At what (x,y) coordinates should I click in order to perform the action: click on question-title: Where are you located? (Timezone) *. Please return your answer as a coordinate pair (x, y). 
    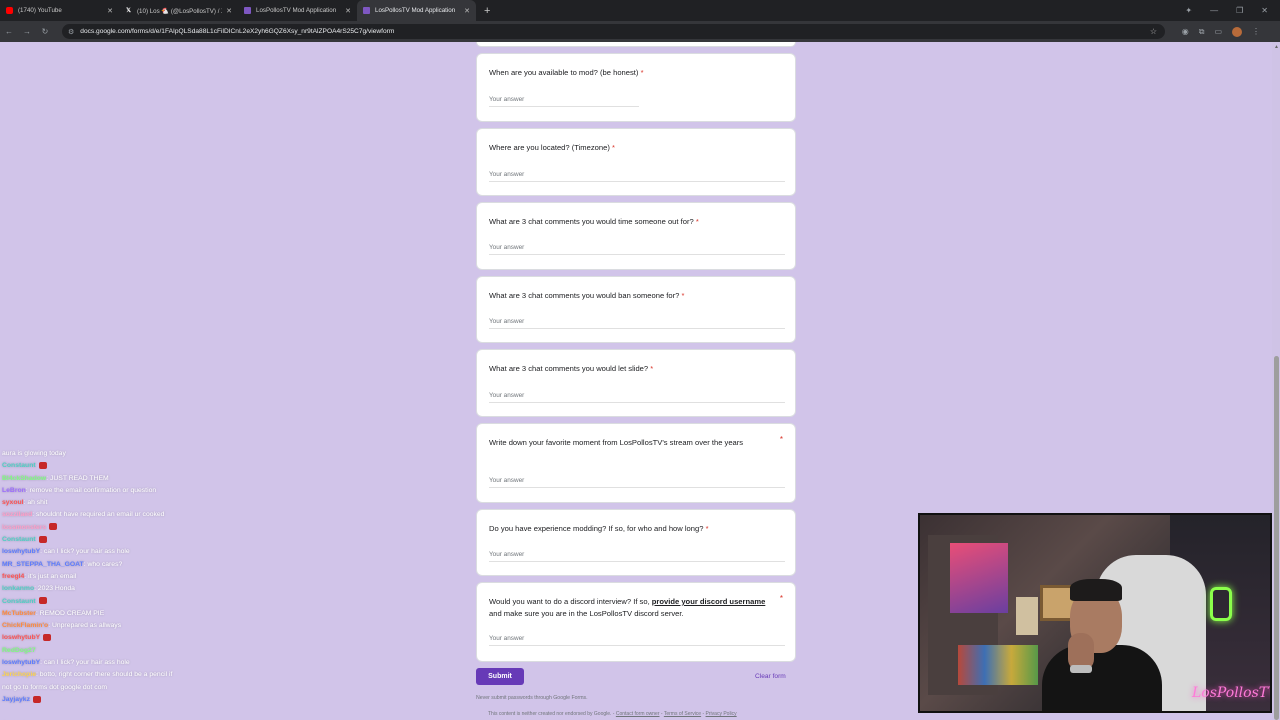
    Looking at the image, I should click on (552, 147).